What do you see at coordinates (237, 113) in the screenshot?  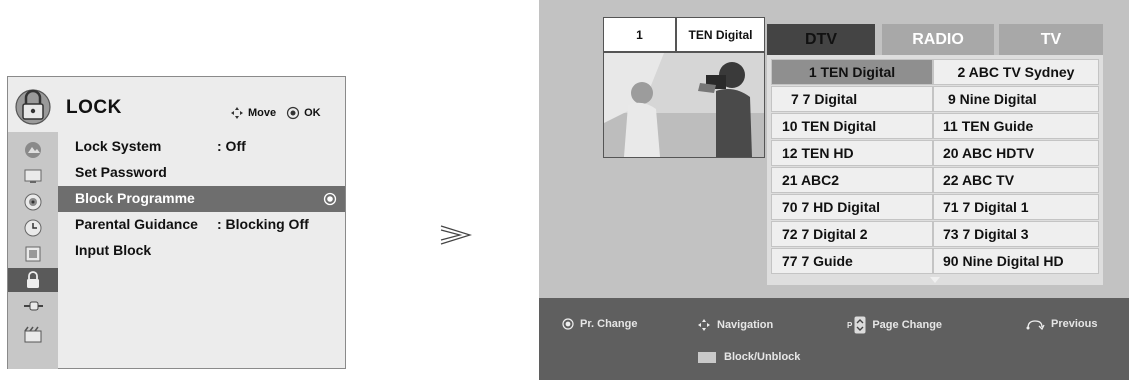 I see `move-arrows-icon` at bounding box center [237, 113].